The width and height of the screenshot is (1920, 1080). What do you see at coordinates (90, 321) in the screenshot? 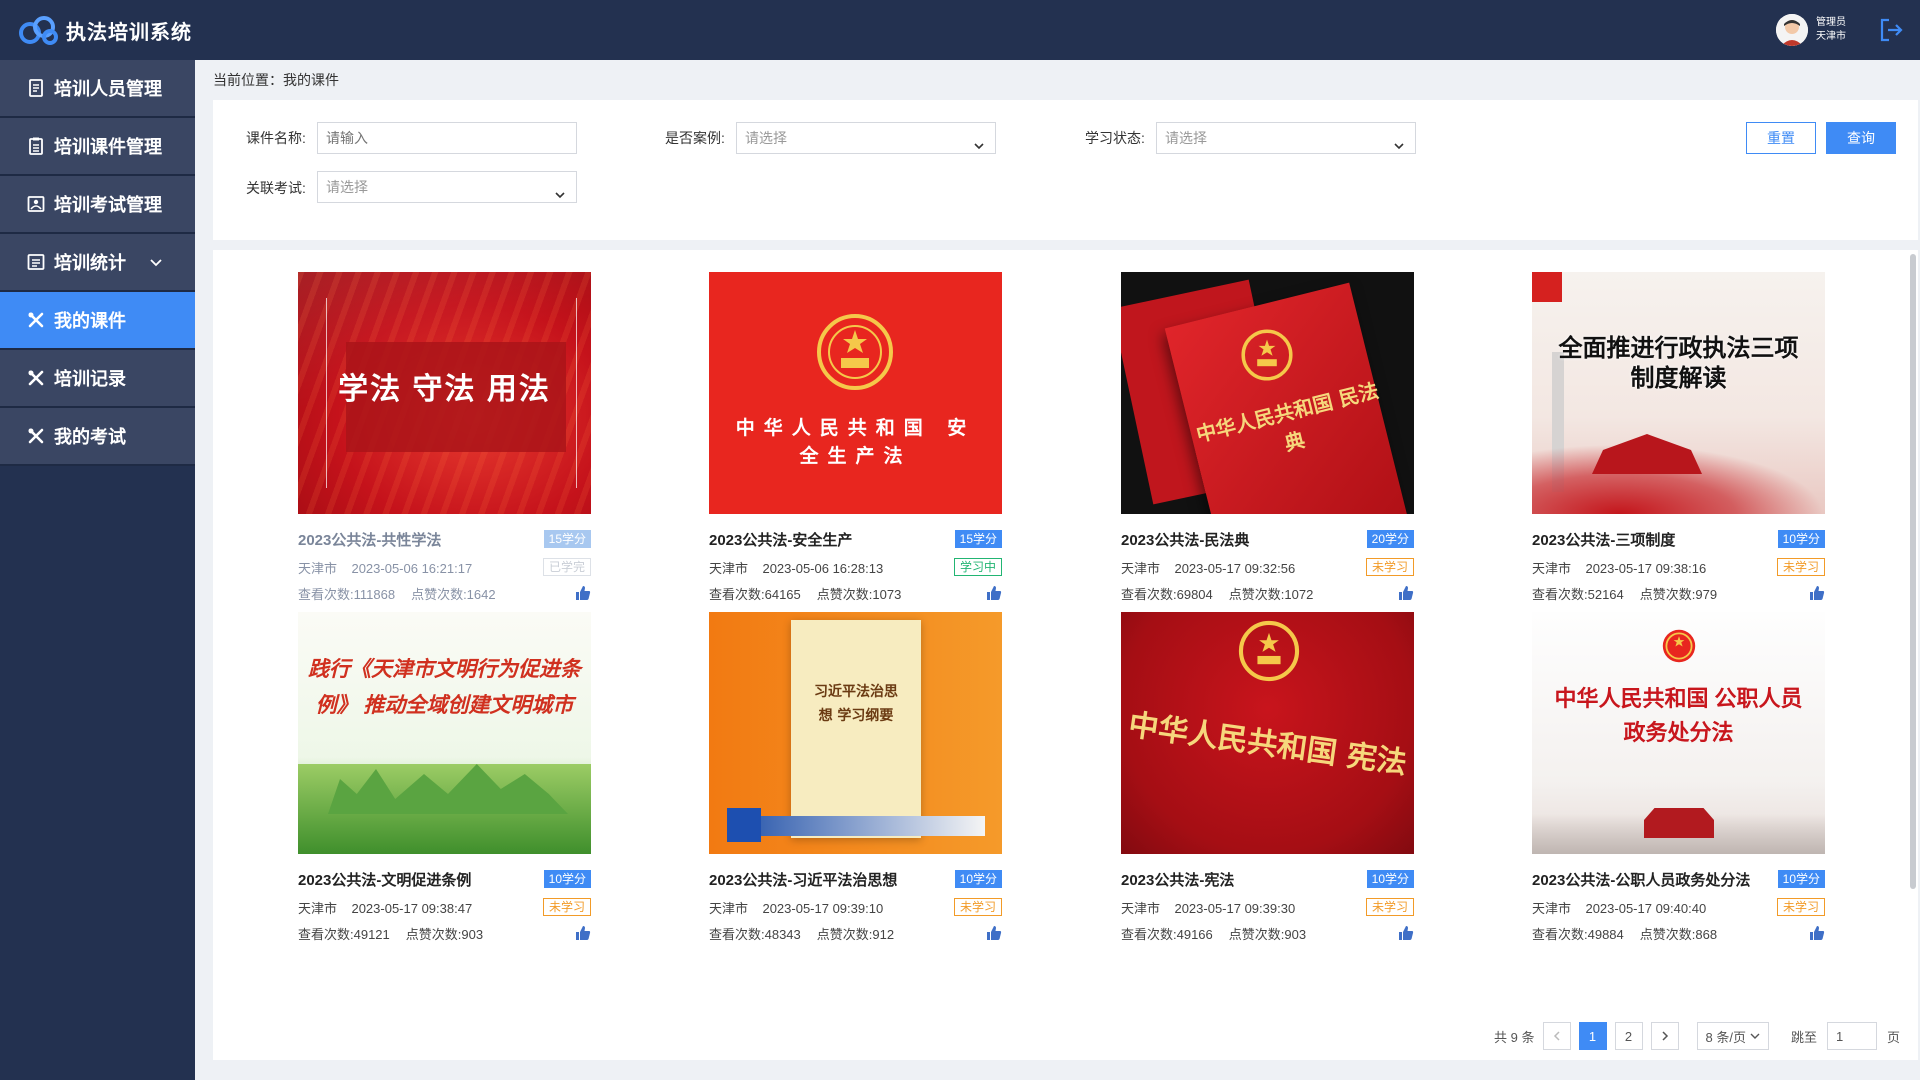
I see `sidebar-item-label: 我的课件` at bounding box center [90, 321].